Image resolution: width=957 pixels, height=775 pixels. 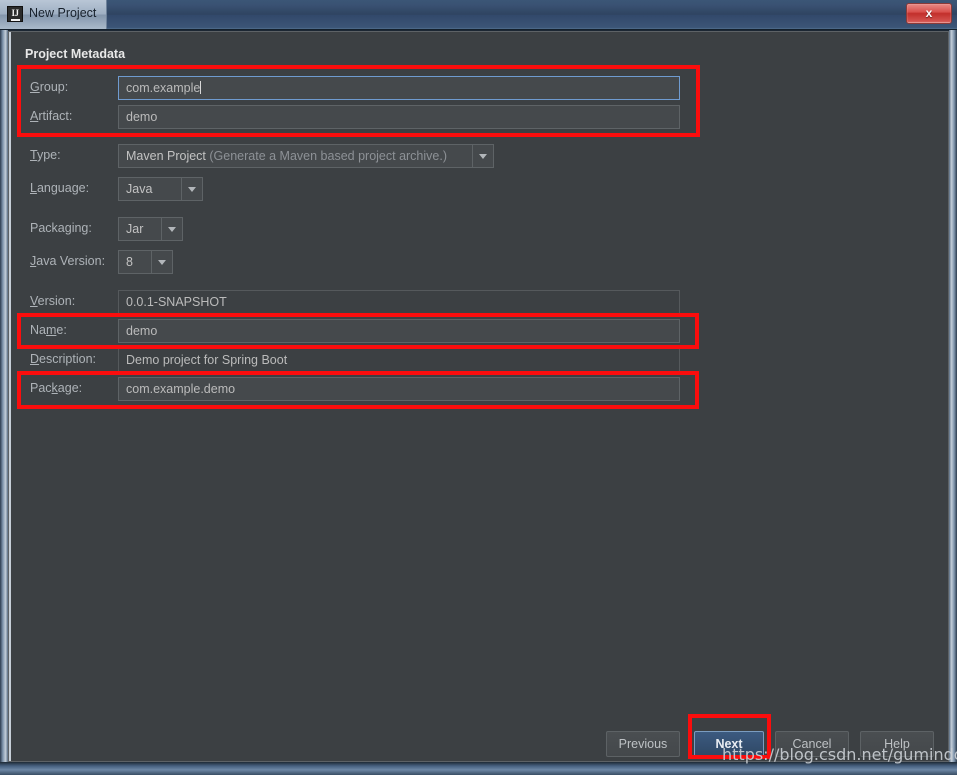 I want to click on previous-button: Previous, so click(x=643, y=744).